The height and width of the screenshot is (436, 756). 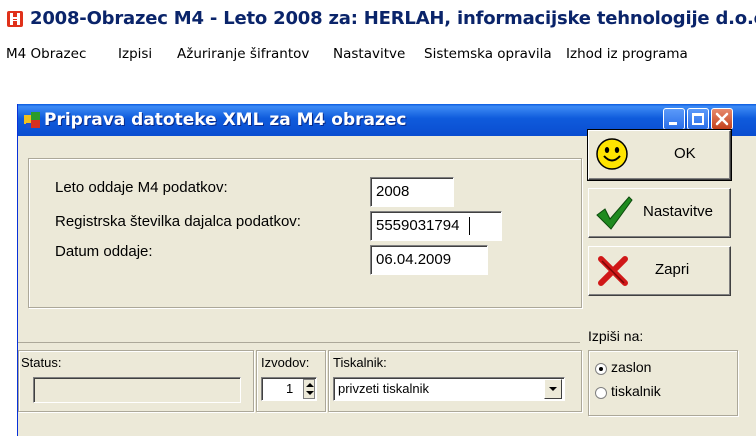 I want to click on close-button: Zapri, so click(x=659, y=271).